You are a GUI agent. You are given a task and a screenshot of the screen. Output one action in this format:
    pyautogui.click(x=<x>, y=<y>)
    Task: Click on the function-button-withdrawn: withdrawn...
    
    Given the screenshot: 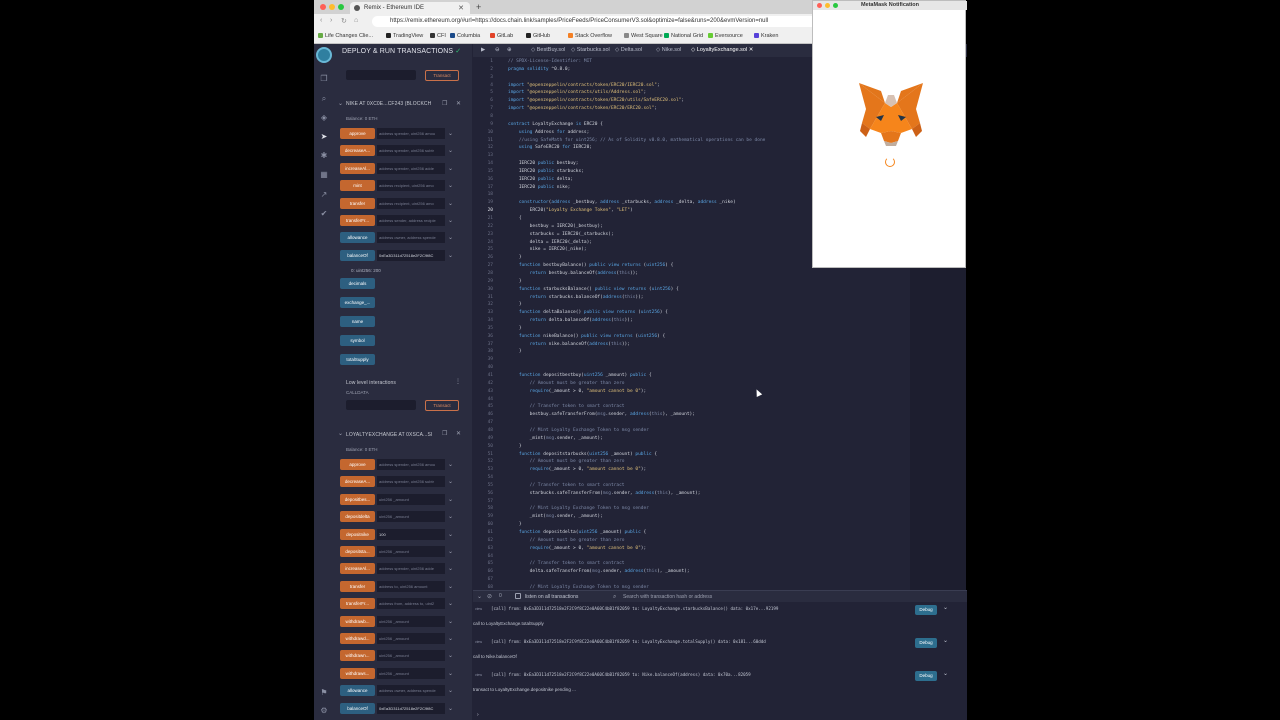 What is the action you would take?
    pyautogui.click(x=357, y=656)
    